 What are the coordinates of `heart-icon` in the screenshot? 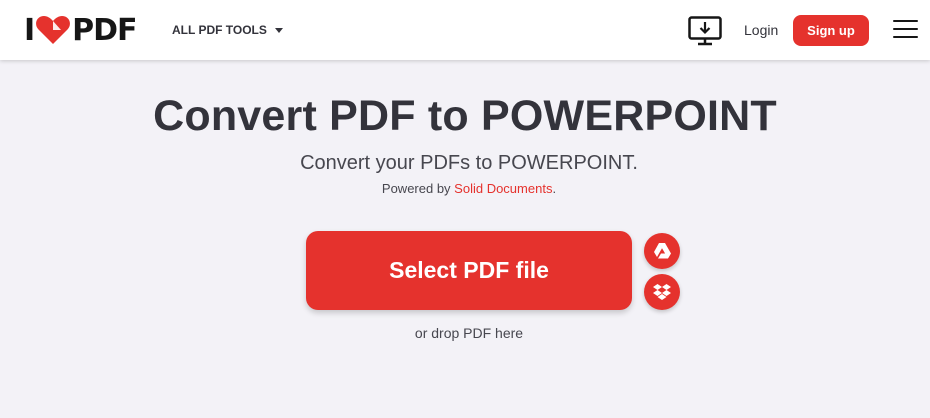 It's located at (53, 30).